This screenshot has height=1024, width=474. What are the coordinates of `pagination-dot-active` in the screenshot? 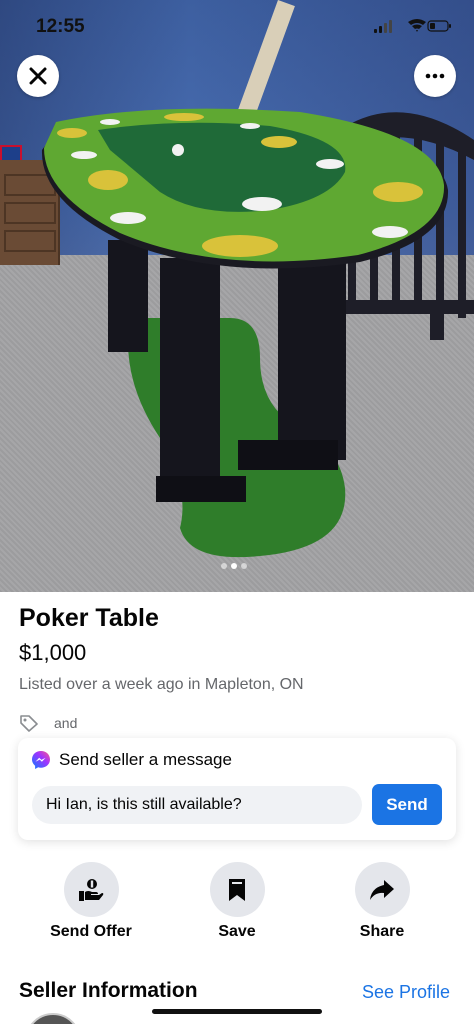 It's located at (234, 566).